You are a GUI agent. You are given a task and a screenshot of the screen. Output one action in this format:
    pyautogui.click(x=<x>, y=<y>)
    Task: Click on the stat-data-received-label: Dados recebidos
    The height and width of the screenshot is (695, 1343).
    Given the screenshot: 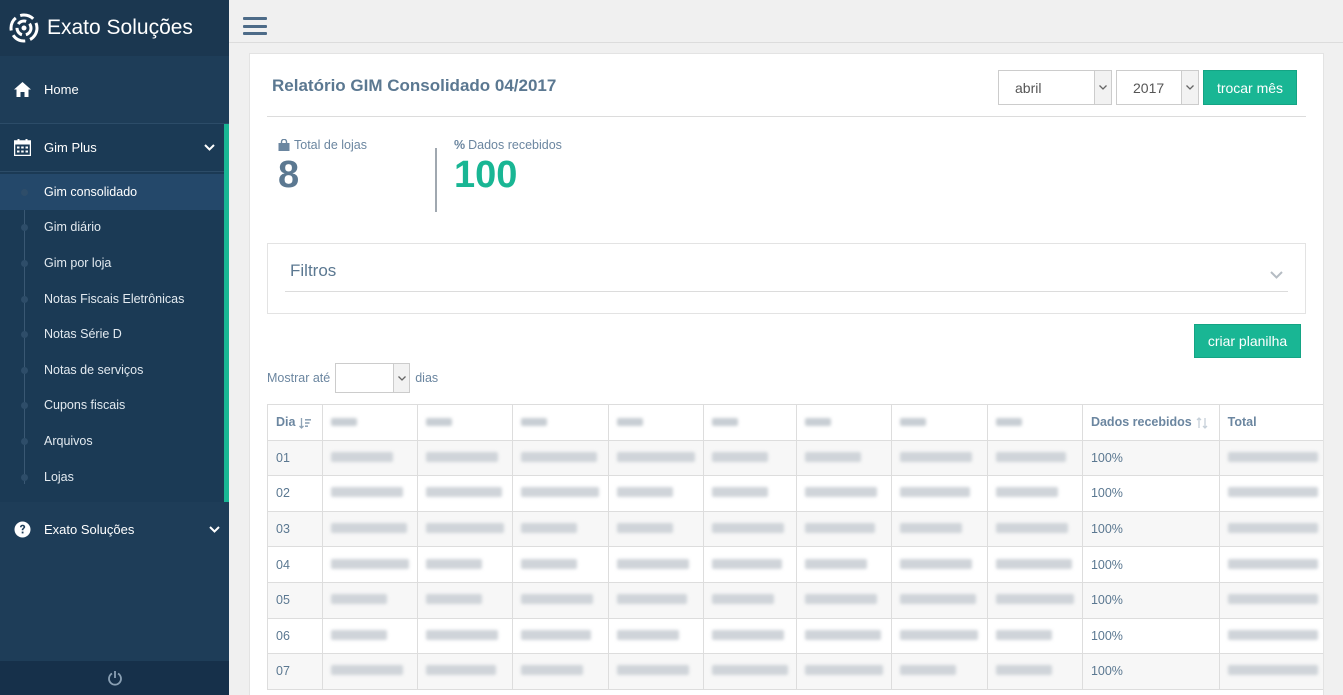 What is the action you would take?
    pyautogui.click(x=515, y=145)
    